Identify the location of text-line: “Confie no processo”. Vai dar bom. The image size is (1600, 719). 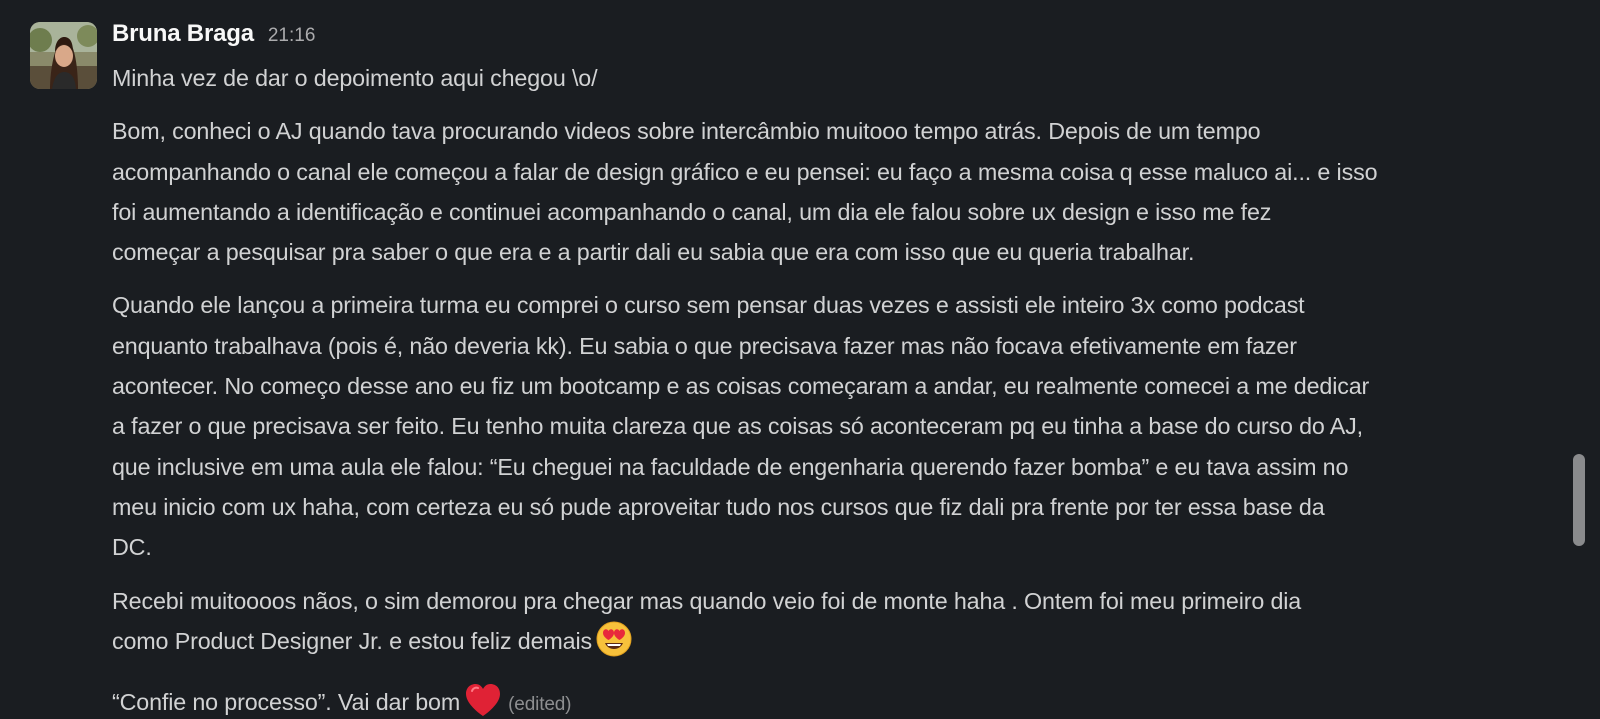
(286, 702).